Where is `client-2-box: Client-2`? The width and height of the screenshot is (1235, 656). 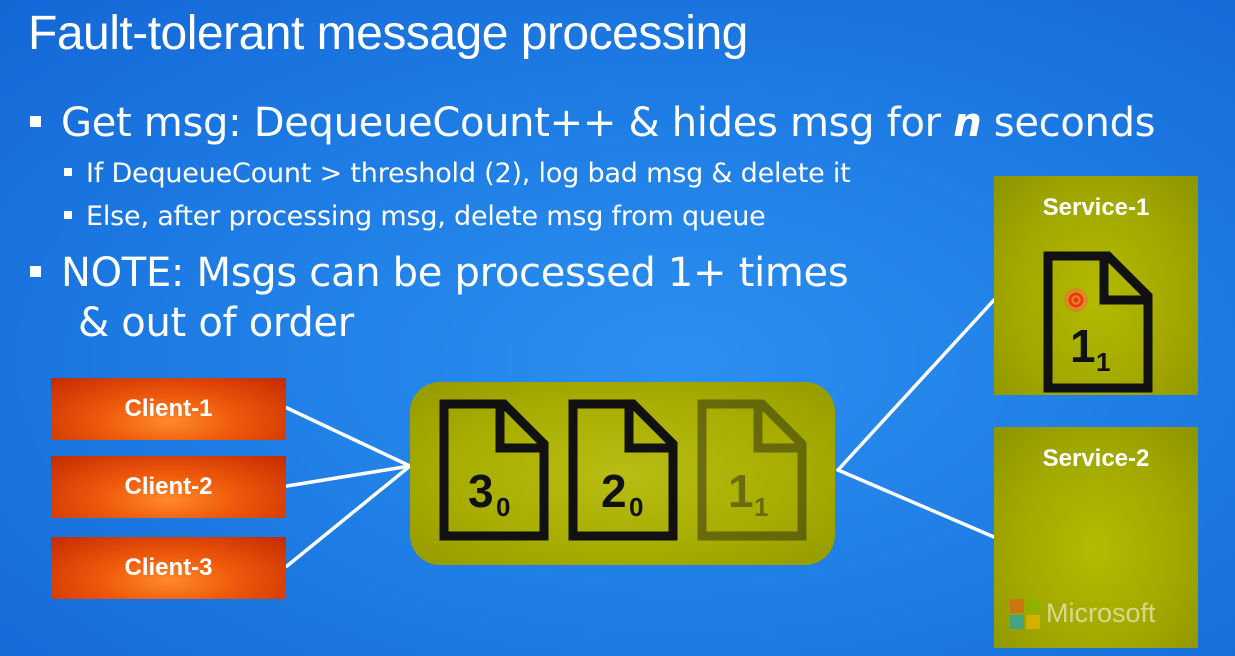
client-2-box: Client-2 is located at coordinates (168, 487).